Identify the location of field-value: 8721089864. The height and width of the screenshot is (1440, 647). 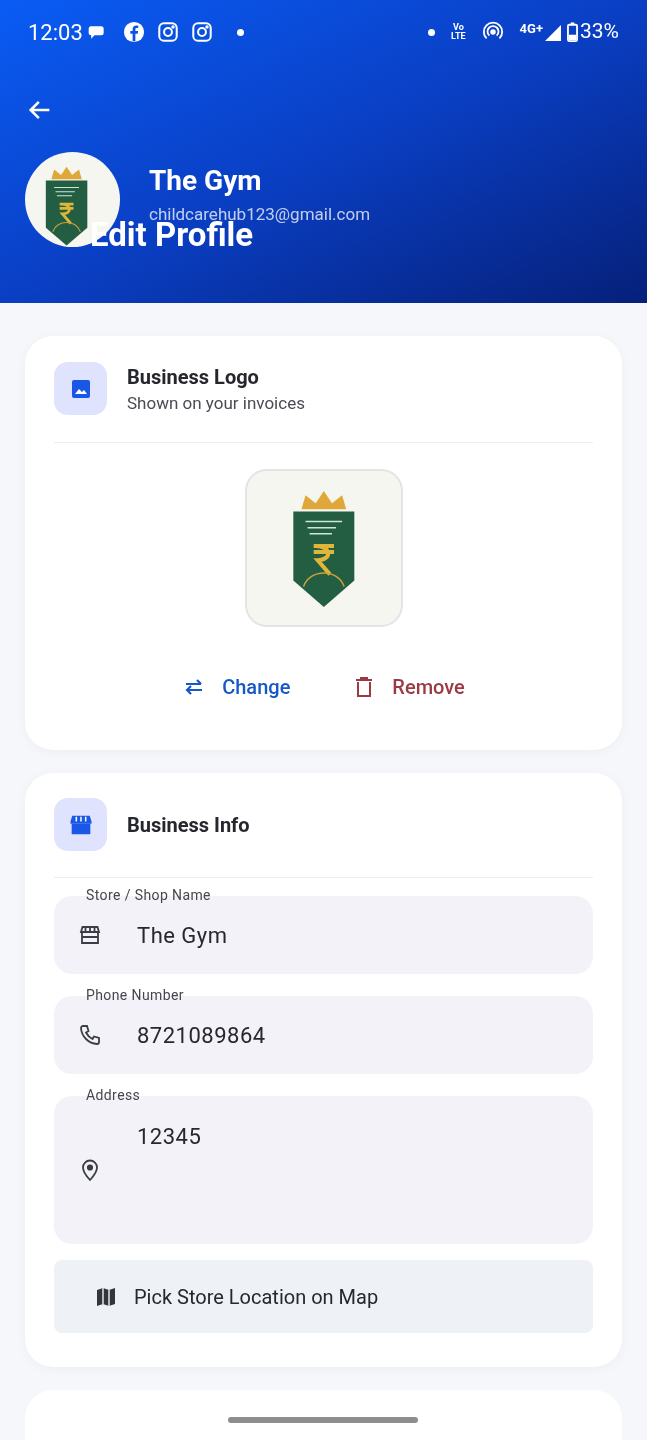
(201, 1035).